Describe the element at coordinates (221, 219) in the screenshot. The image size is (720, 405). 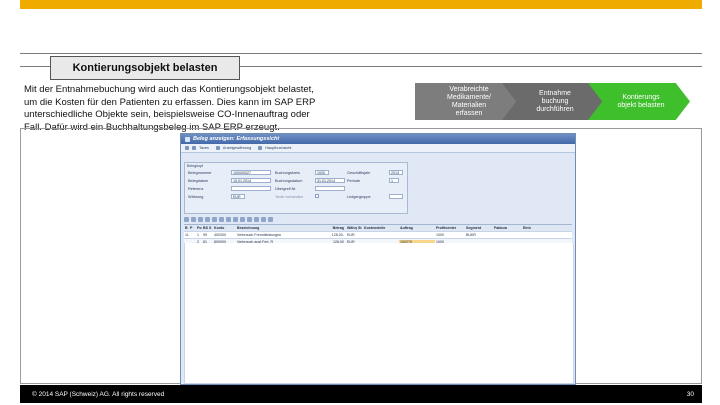
I see `subtotal-icon` at that location.